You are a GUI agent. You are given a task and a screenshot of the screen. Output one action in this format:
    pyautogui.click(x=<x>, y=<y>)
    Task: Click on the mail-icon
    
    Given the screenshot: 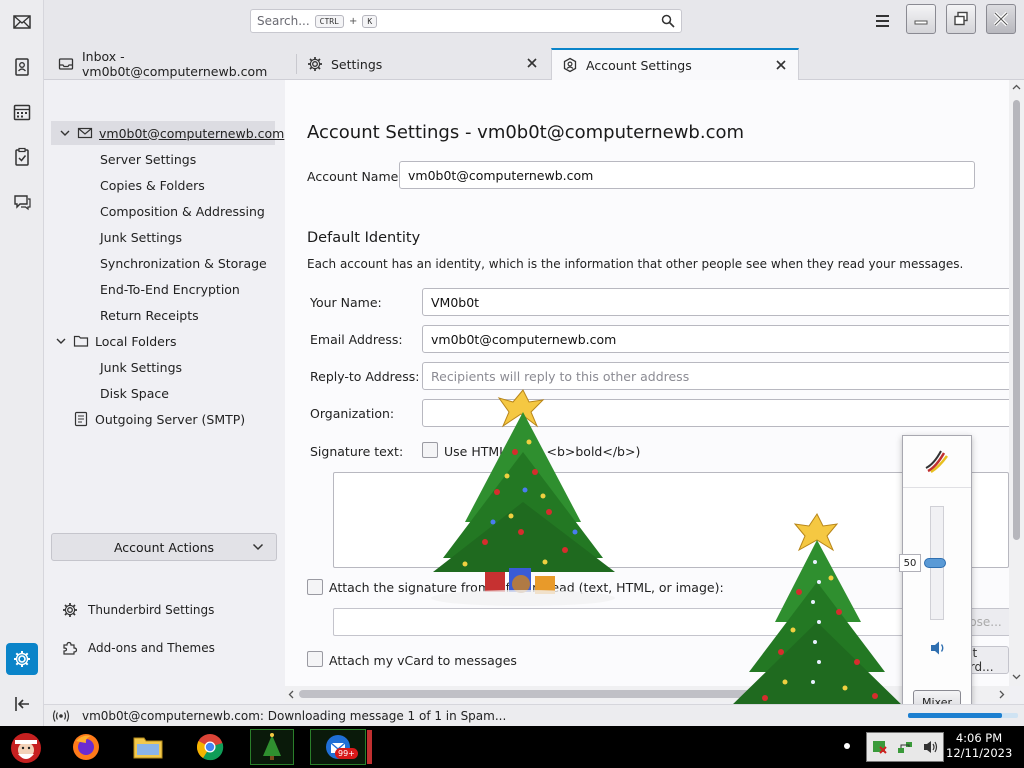 What is the action you would take?
    pyautogui.click(x=22, y=22)
    